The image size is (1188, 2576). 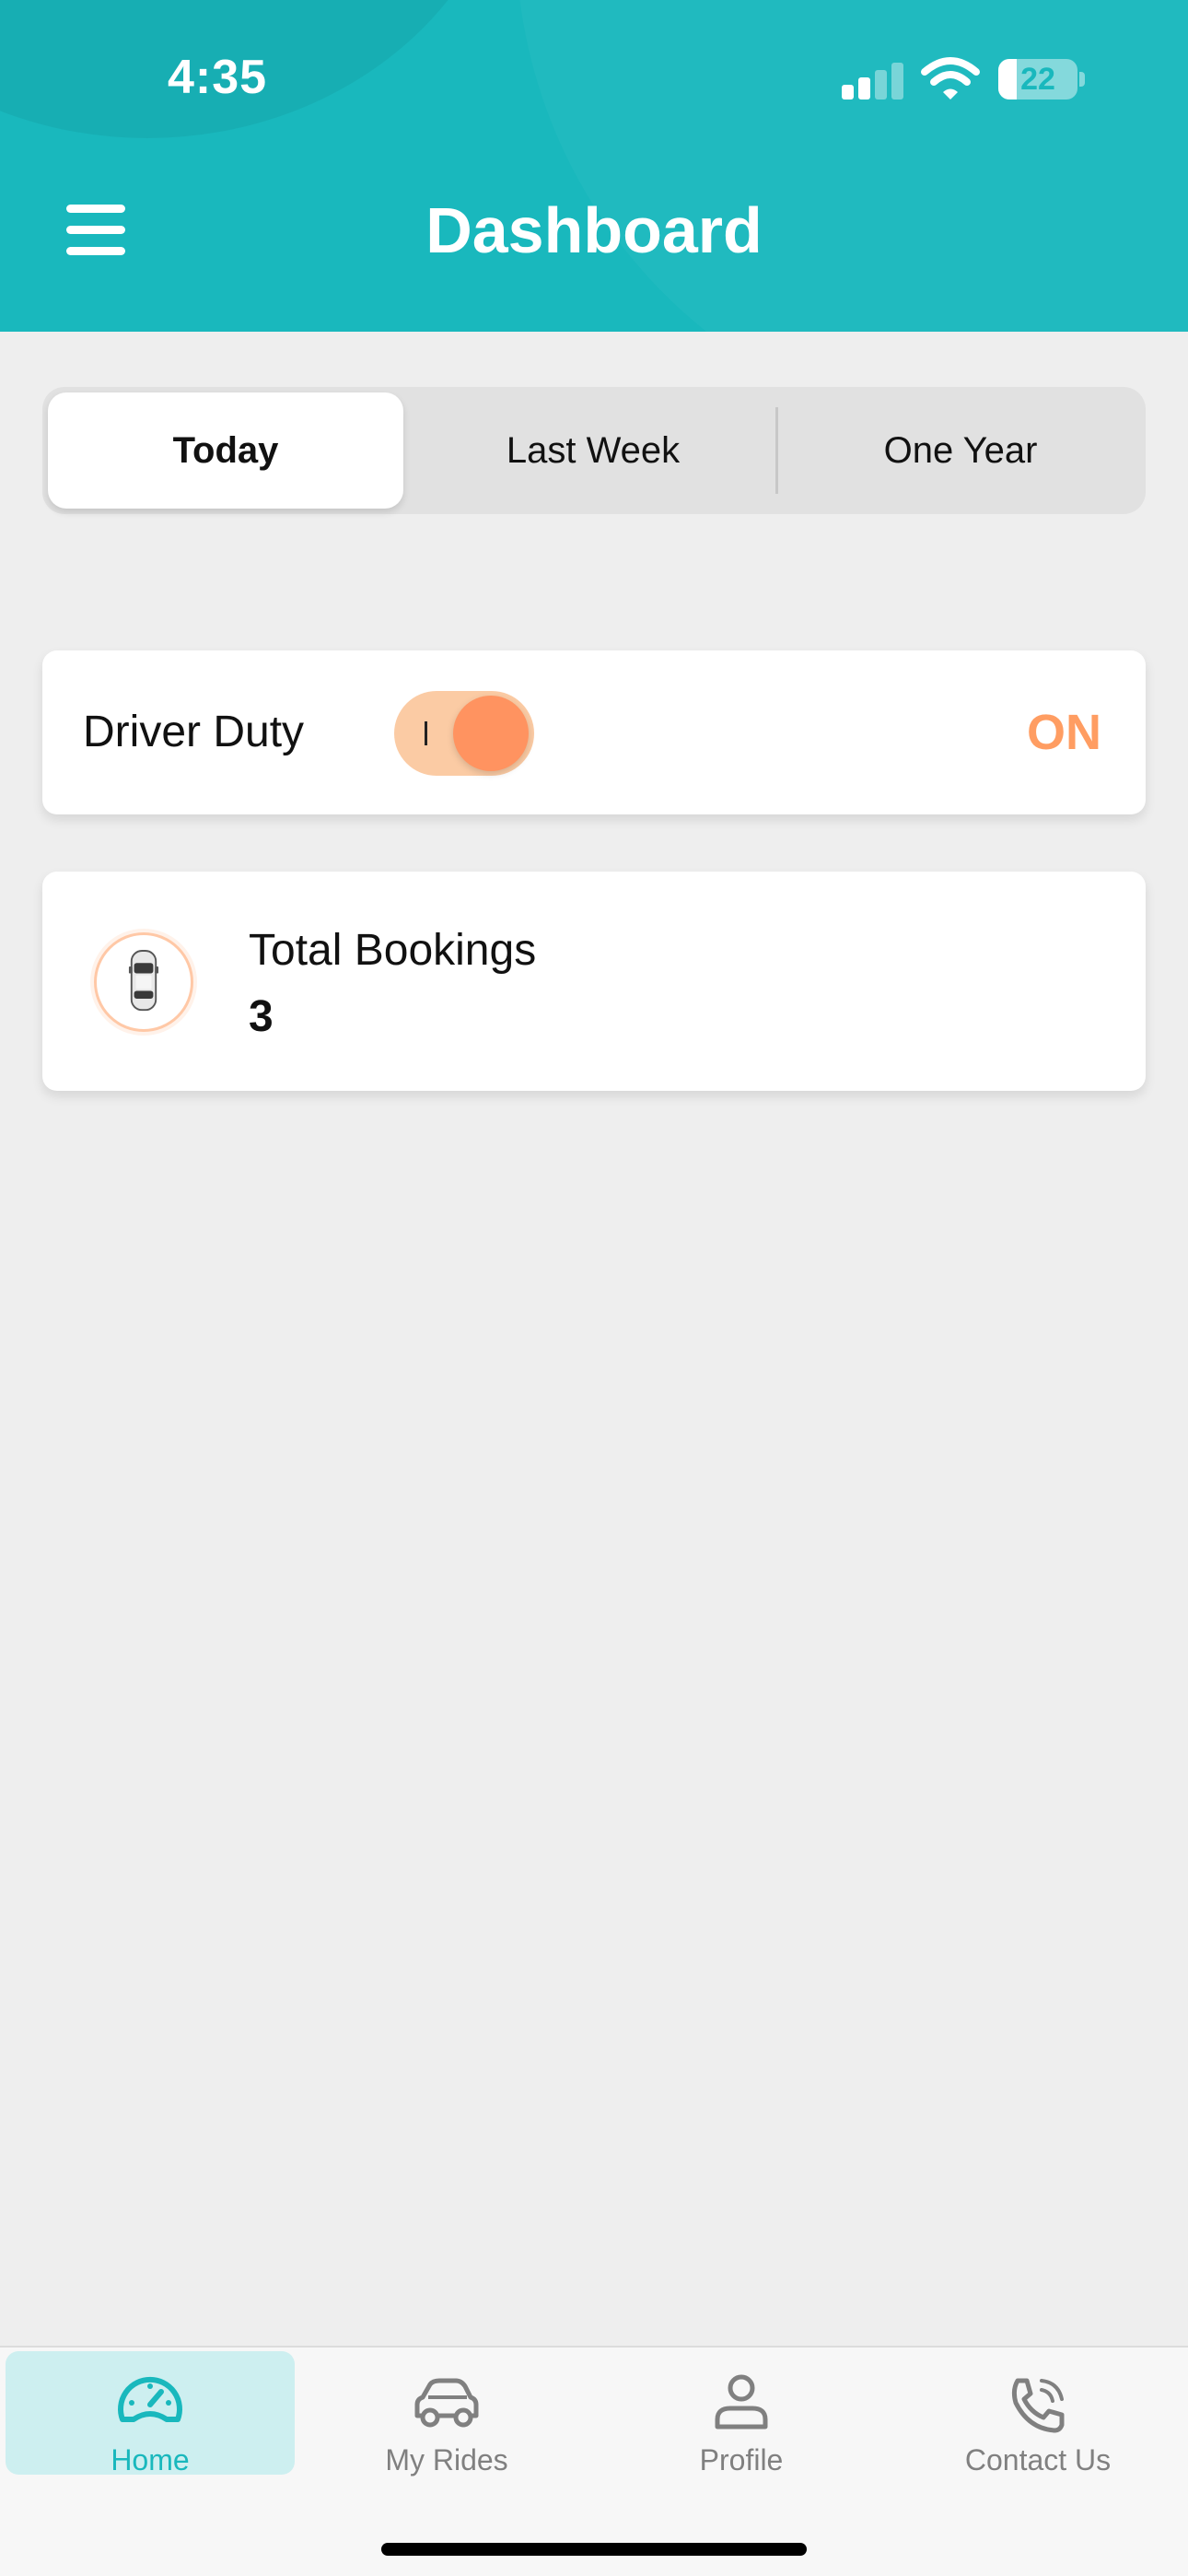 What do you see at coordinates (852, 166) in the screenshot?
I see `header-decoration` at bounding box center [852, 166].